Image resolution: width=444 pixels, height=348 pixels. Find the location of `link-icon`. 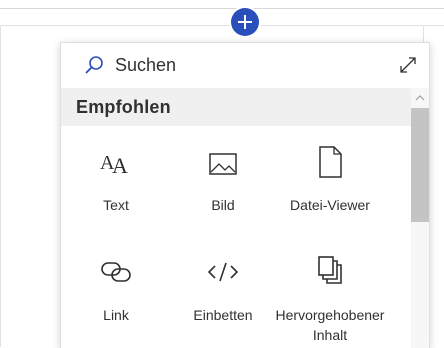

link-icon is located at coordinates (116, 272).